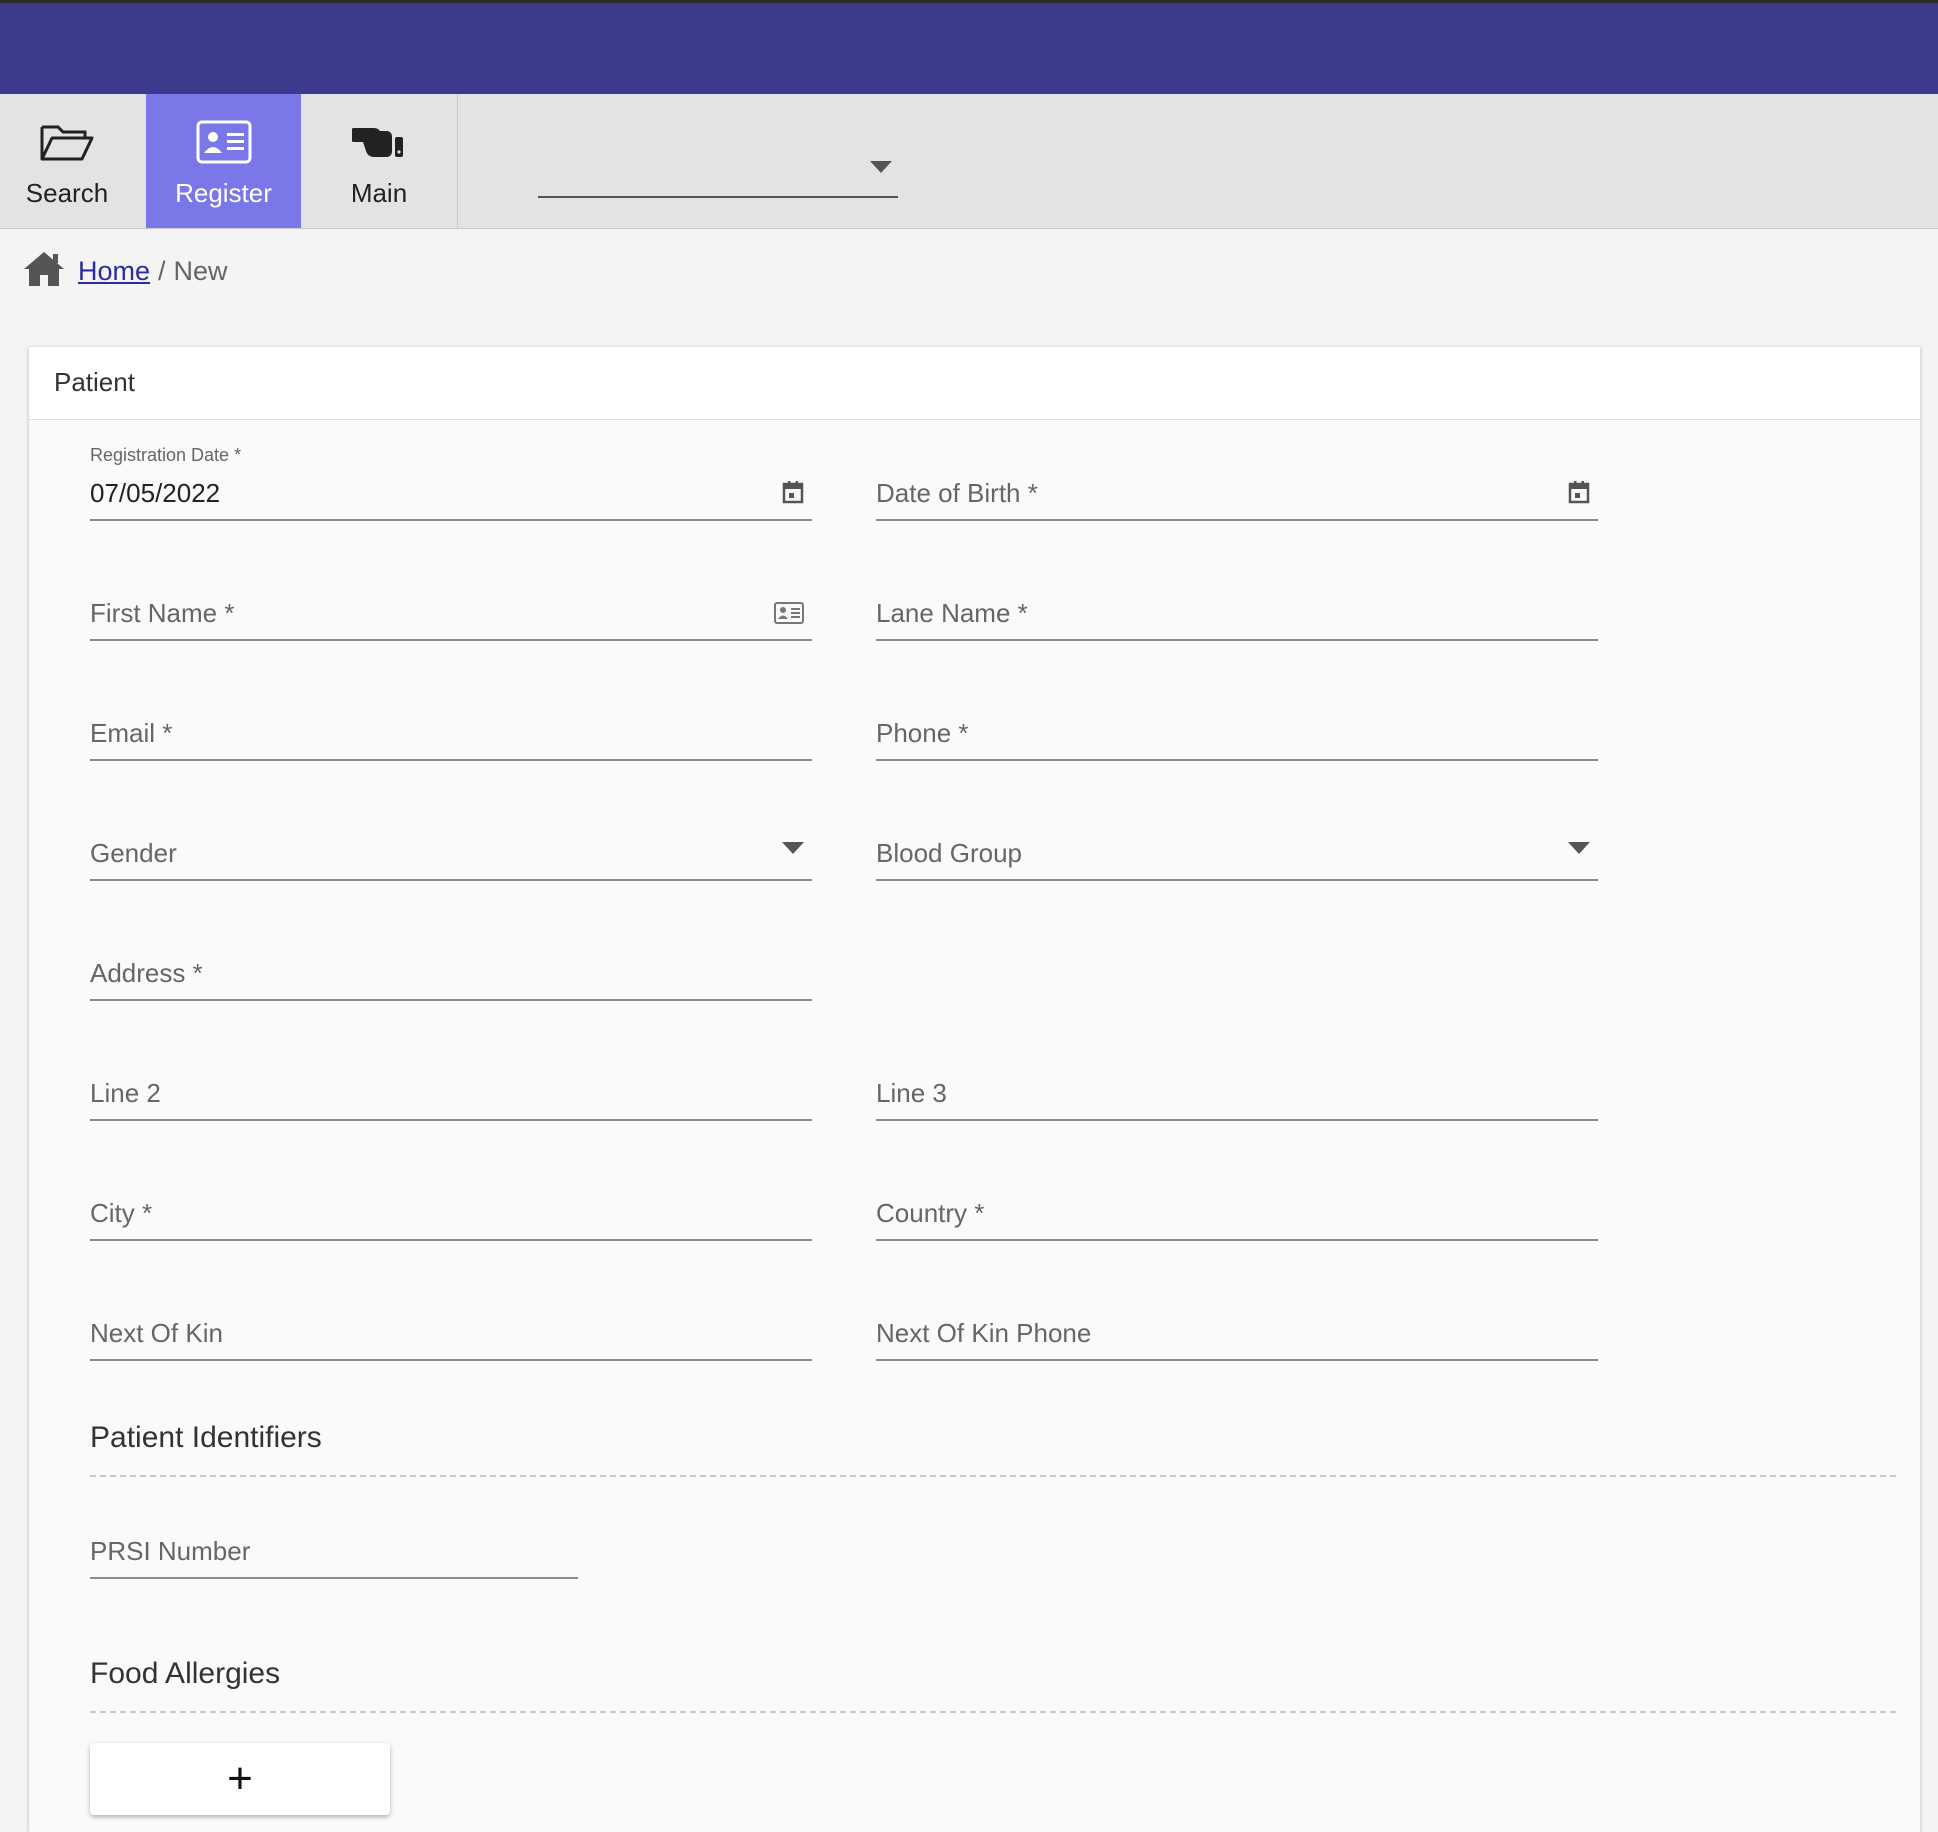  Describe the element at coordinates (133, 853) in the screenshot. I see `gender-label: Gender` at that location.